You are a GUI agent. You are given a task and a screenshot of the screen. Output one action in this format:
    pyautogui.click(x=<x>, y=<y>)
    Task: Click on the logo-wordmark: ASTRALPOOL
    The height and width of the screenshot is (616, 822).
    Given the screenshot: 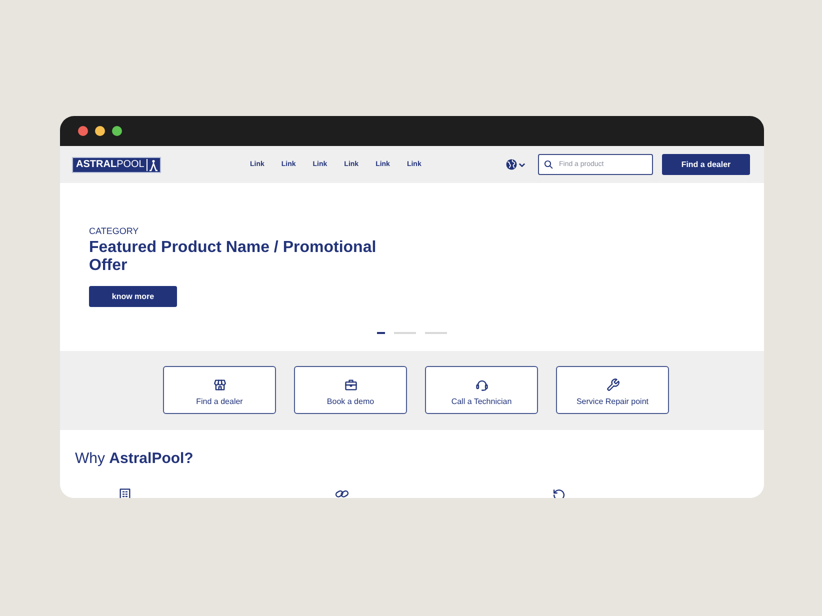 What is the action you would take?
    pyautogui.click(x=110, y=164)
    